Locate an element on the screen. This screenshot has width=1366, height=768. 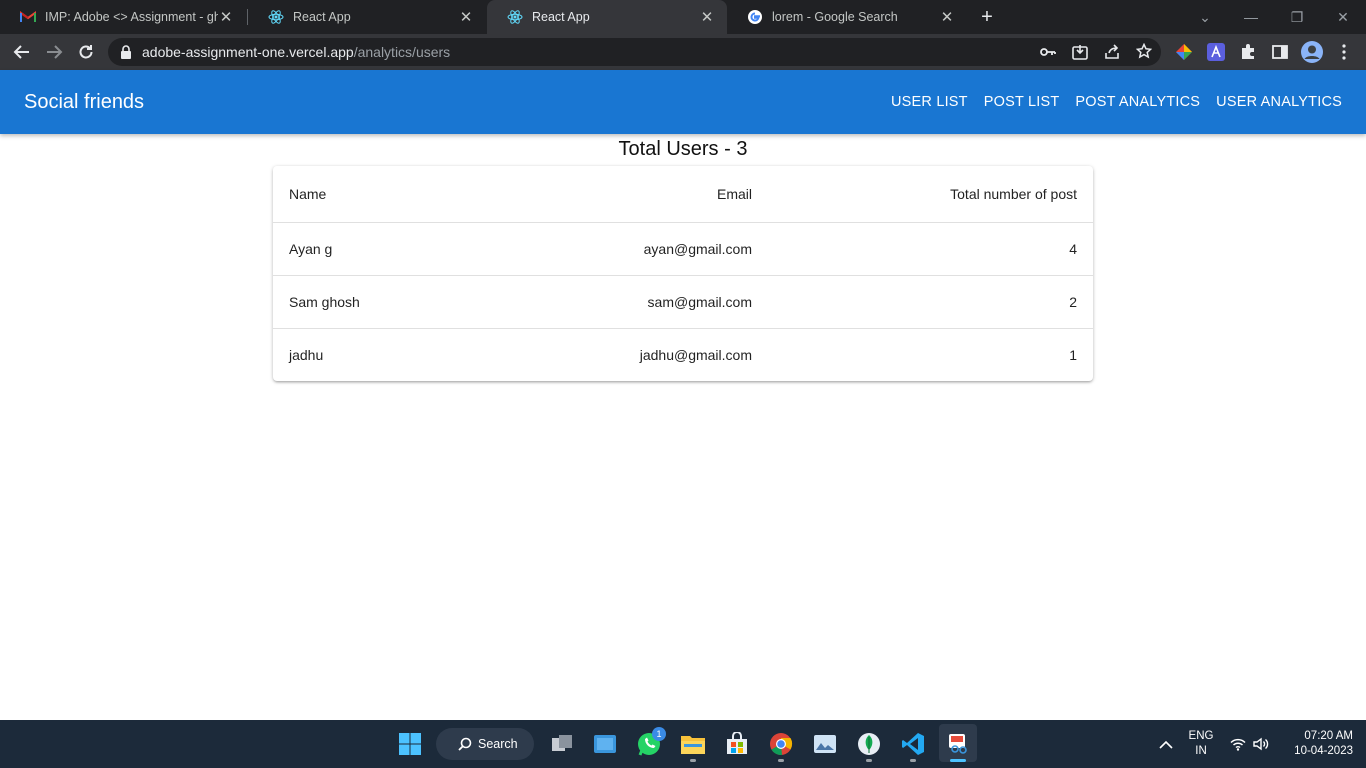
nav-user-list: USER LIST is located at coordinates (929, 102).